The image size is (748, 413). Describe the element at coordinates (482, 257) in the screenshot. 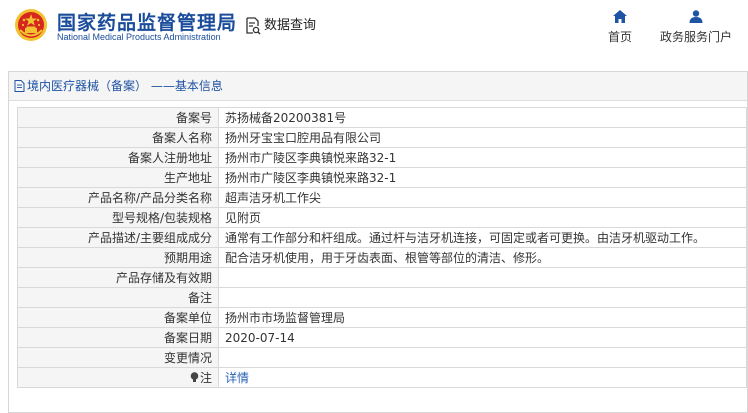

I see `field-value: 配合洁牙机使用，用于牙齿表面、根管等部位的清洁、修形。` at that location.